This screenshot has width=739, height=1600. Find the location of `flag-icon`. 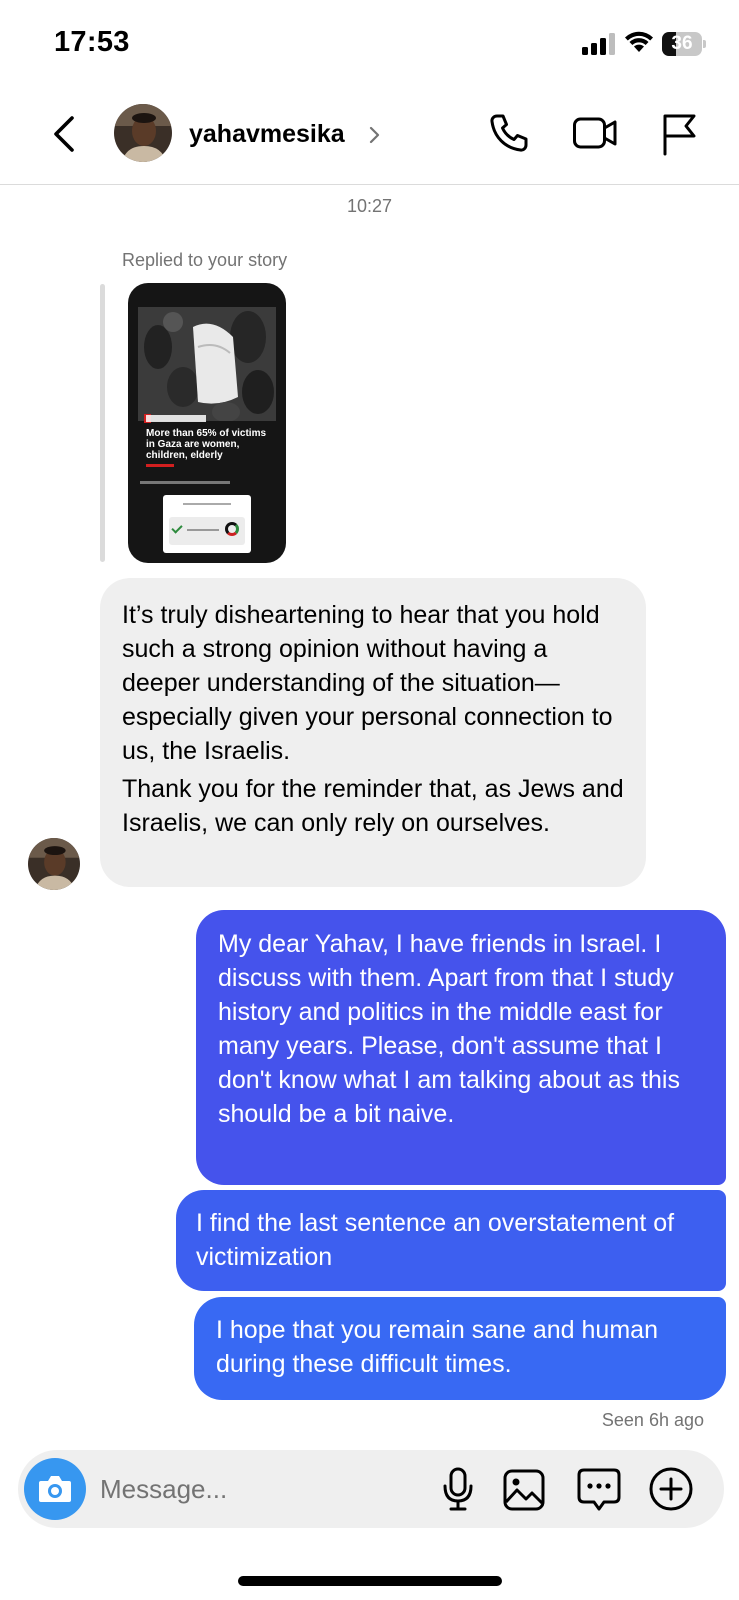

flag-icon is located at coordinates (679, 134).